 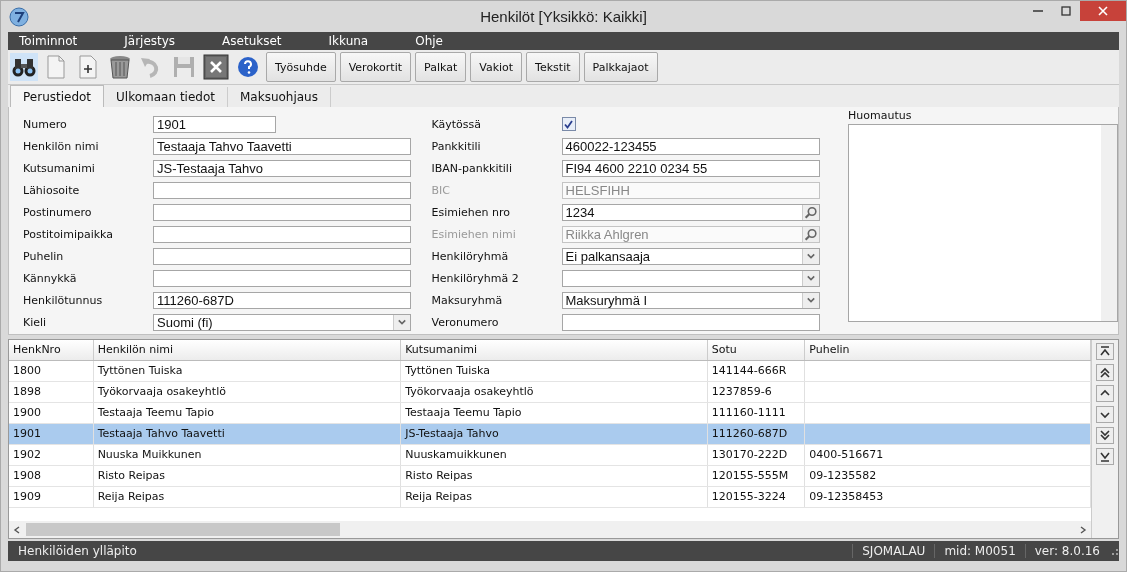 I want to click on table-cell: 120155-555M, so click(x=756, y=476).